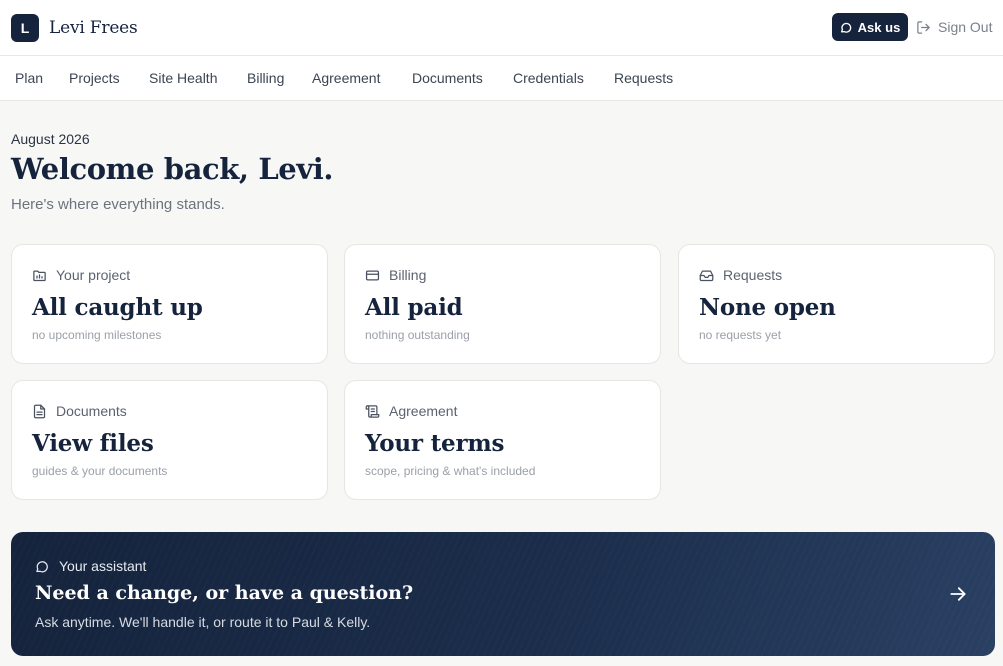  Describe the element at coordinates (447, 78) in the screenshot. I see `nav-item-documents: Documents` at that location.